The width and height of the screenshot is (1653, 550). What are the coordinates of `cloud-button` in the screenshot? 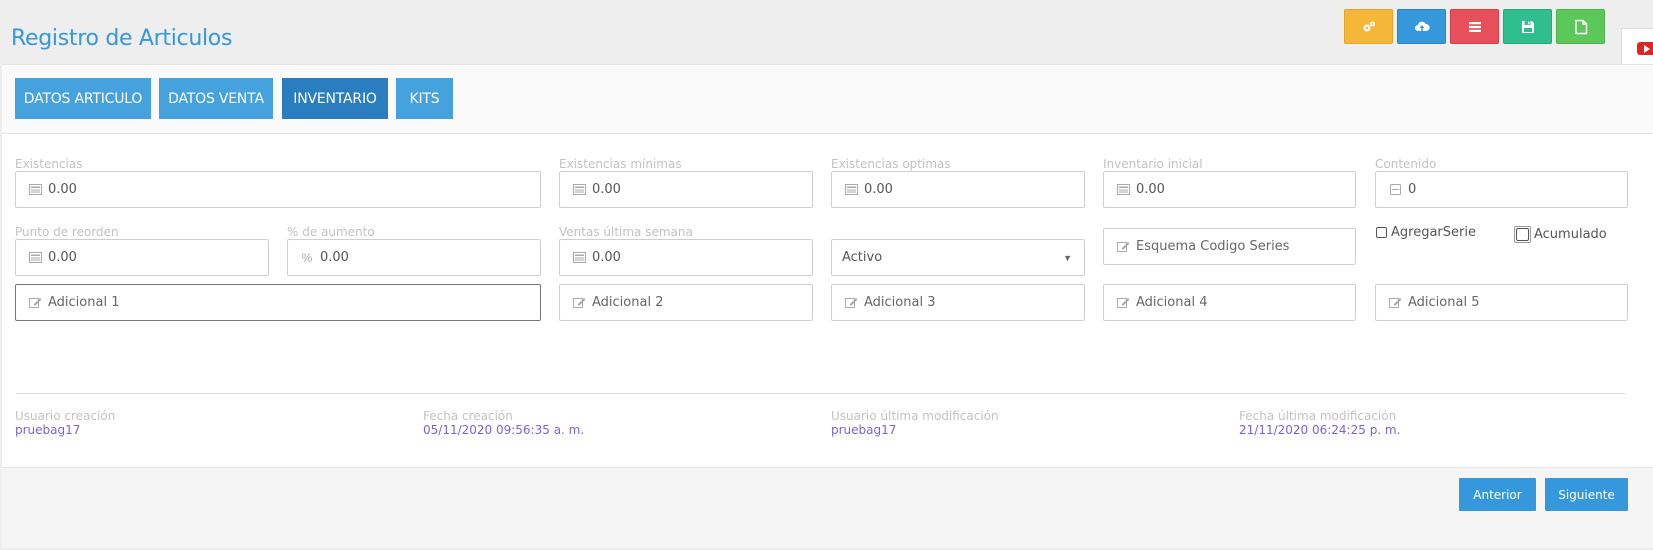 It's located at (1421, 26).